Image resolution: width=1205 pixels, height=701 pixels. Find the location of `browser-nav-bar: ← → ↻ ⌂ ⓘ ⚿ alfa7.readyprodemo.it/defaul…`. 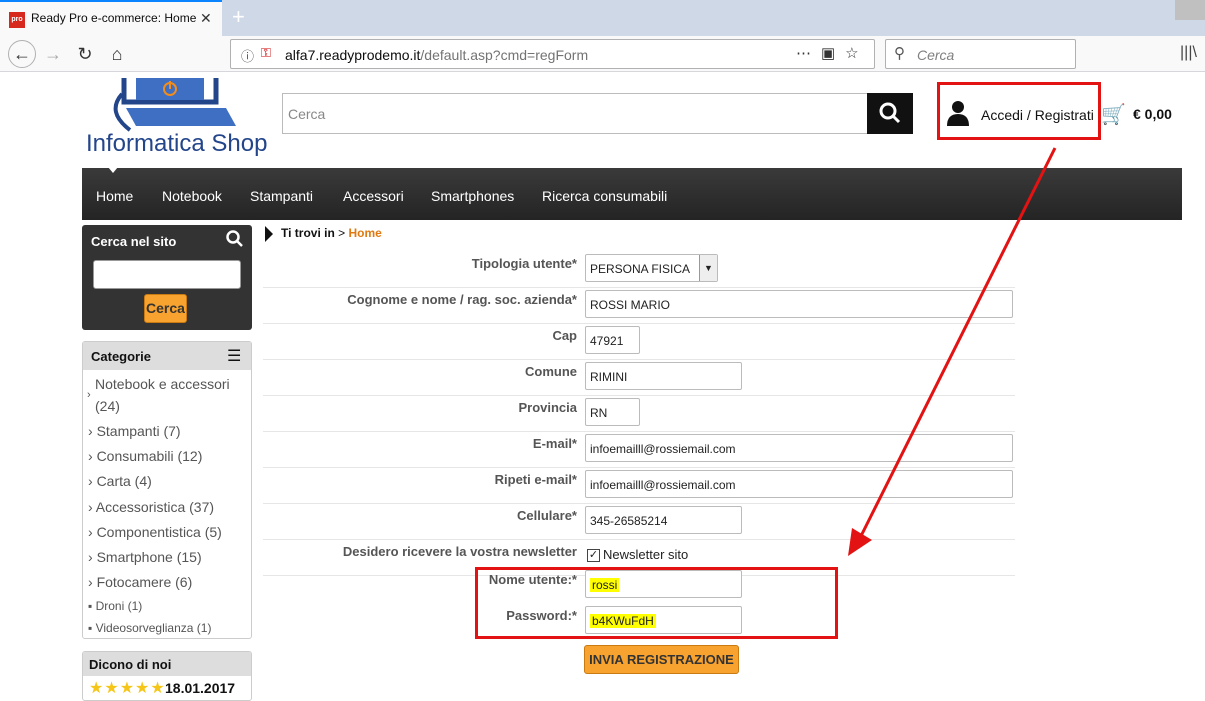

browser-nav-bar: ← → ↻ ⌂ ⓘ ⚿ alfa7.readyprodemo.it/defaul… is located at coordinates (602, 54).